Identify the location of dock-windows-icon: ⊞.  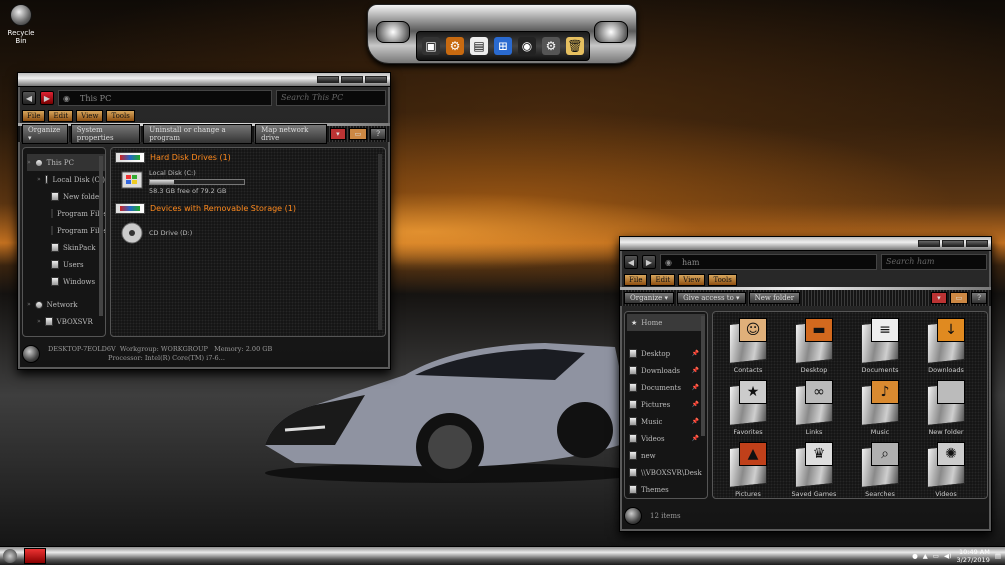
(503, 46).